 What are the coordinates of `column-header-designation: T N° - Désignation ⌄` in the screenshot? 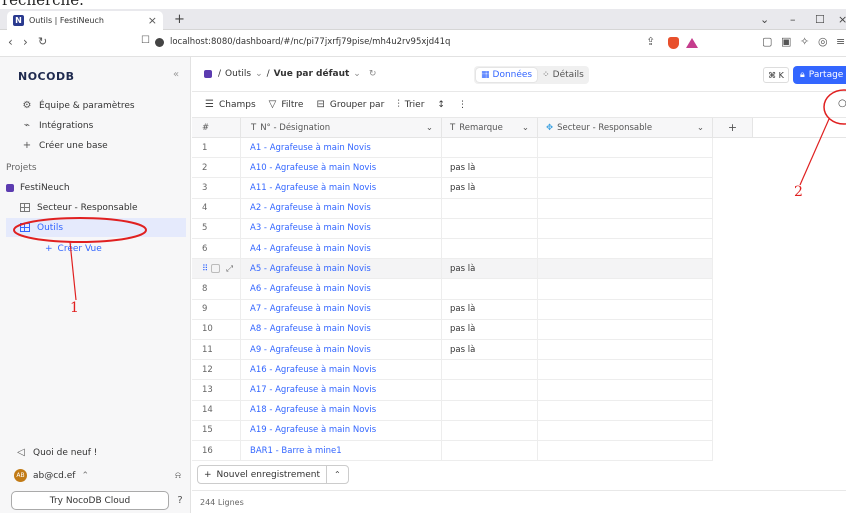 It's located at (341, 128).